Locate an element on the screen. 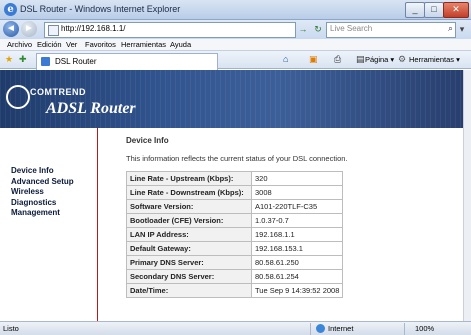 The width and height of the screenshot is (471, 335). internet-zone-icon is located at coordinates (320, 328).